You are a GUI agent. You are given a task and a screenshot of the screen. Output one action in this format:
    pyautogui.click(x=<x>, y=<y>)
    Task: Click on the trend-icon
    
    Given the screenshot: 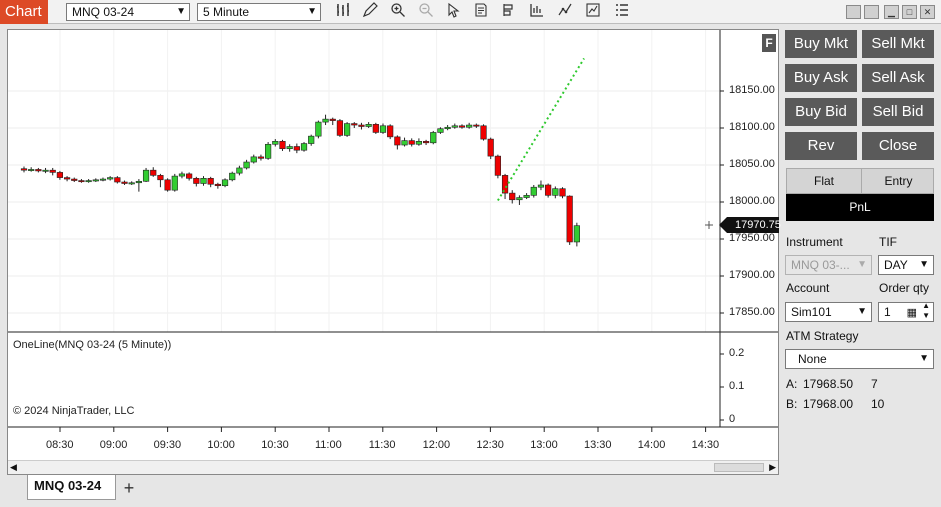 What is the action you would take?
    pyautogui.click(x=565, y=12)
    